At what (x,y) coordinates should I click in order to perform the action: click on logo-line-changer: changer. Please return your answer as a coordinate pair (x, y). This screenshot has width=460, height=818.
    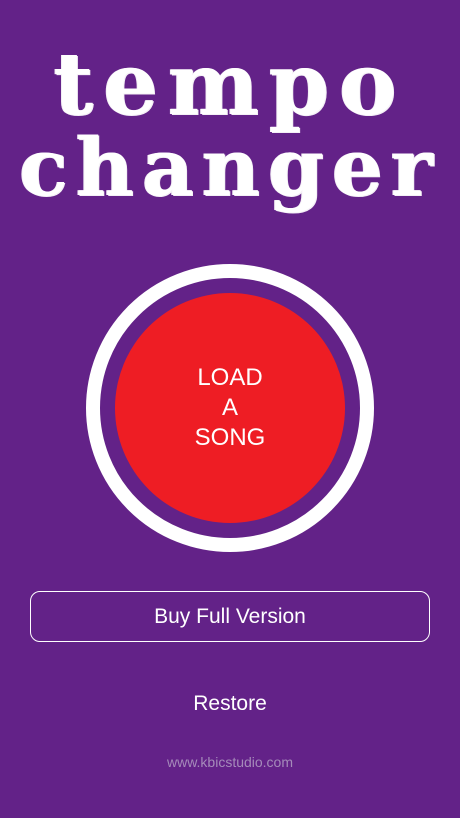
    Looking at the image, I should click on (230, 167).